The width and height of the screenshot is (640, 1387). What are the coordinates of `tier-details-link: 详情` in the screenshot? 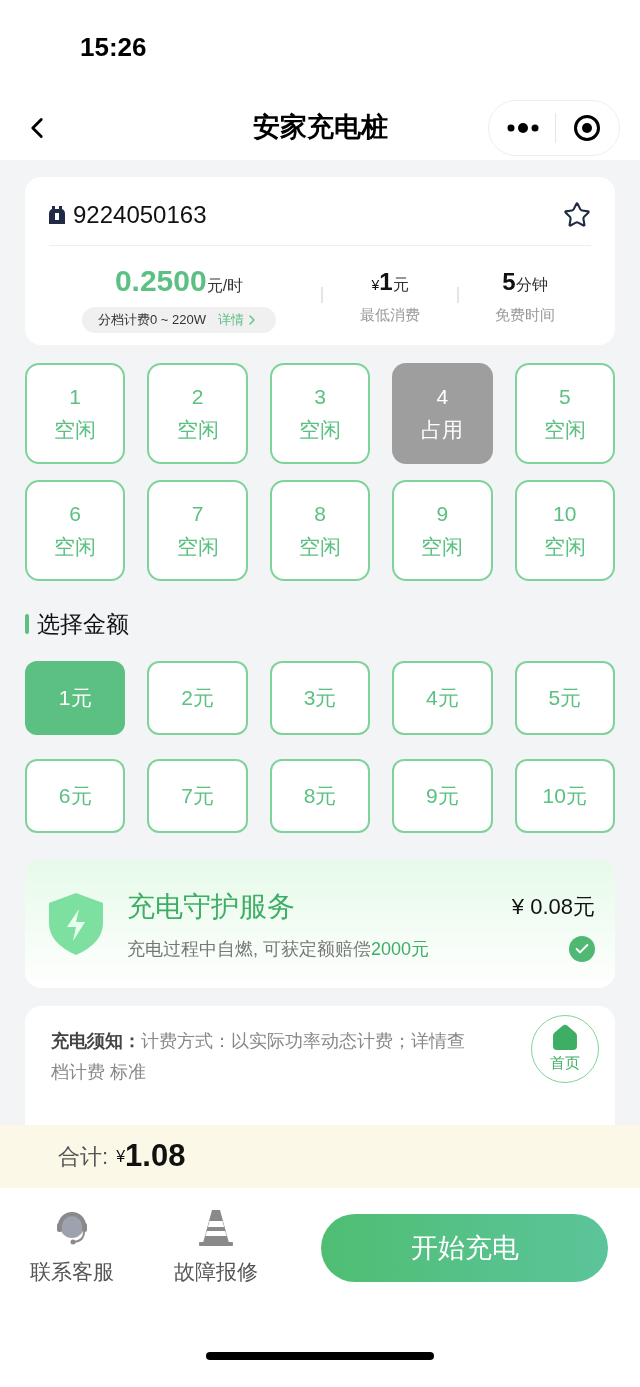 It's located at (239, 320).